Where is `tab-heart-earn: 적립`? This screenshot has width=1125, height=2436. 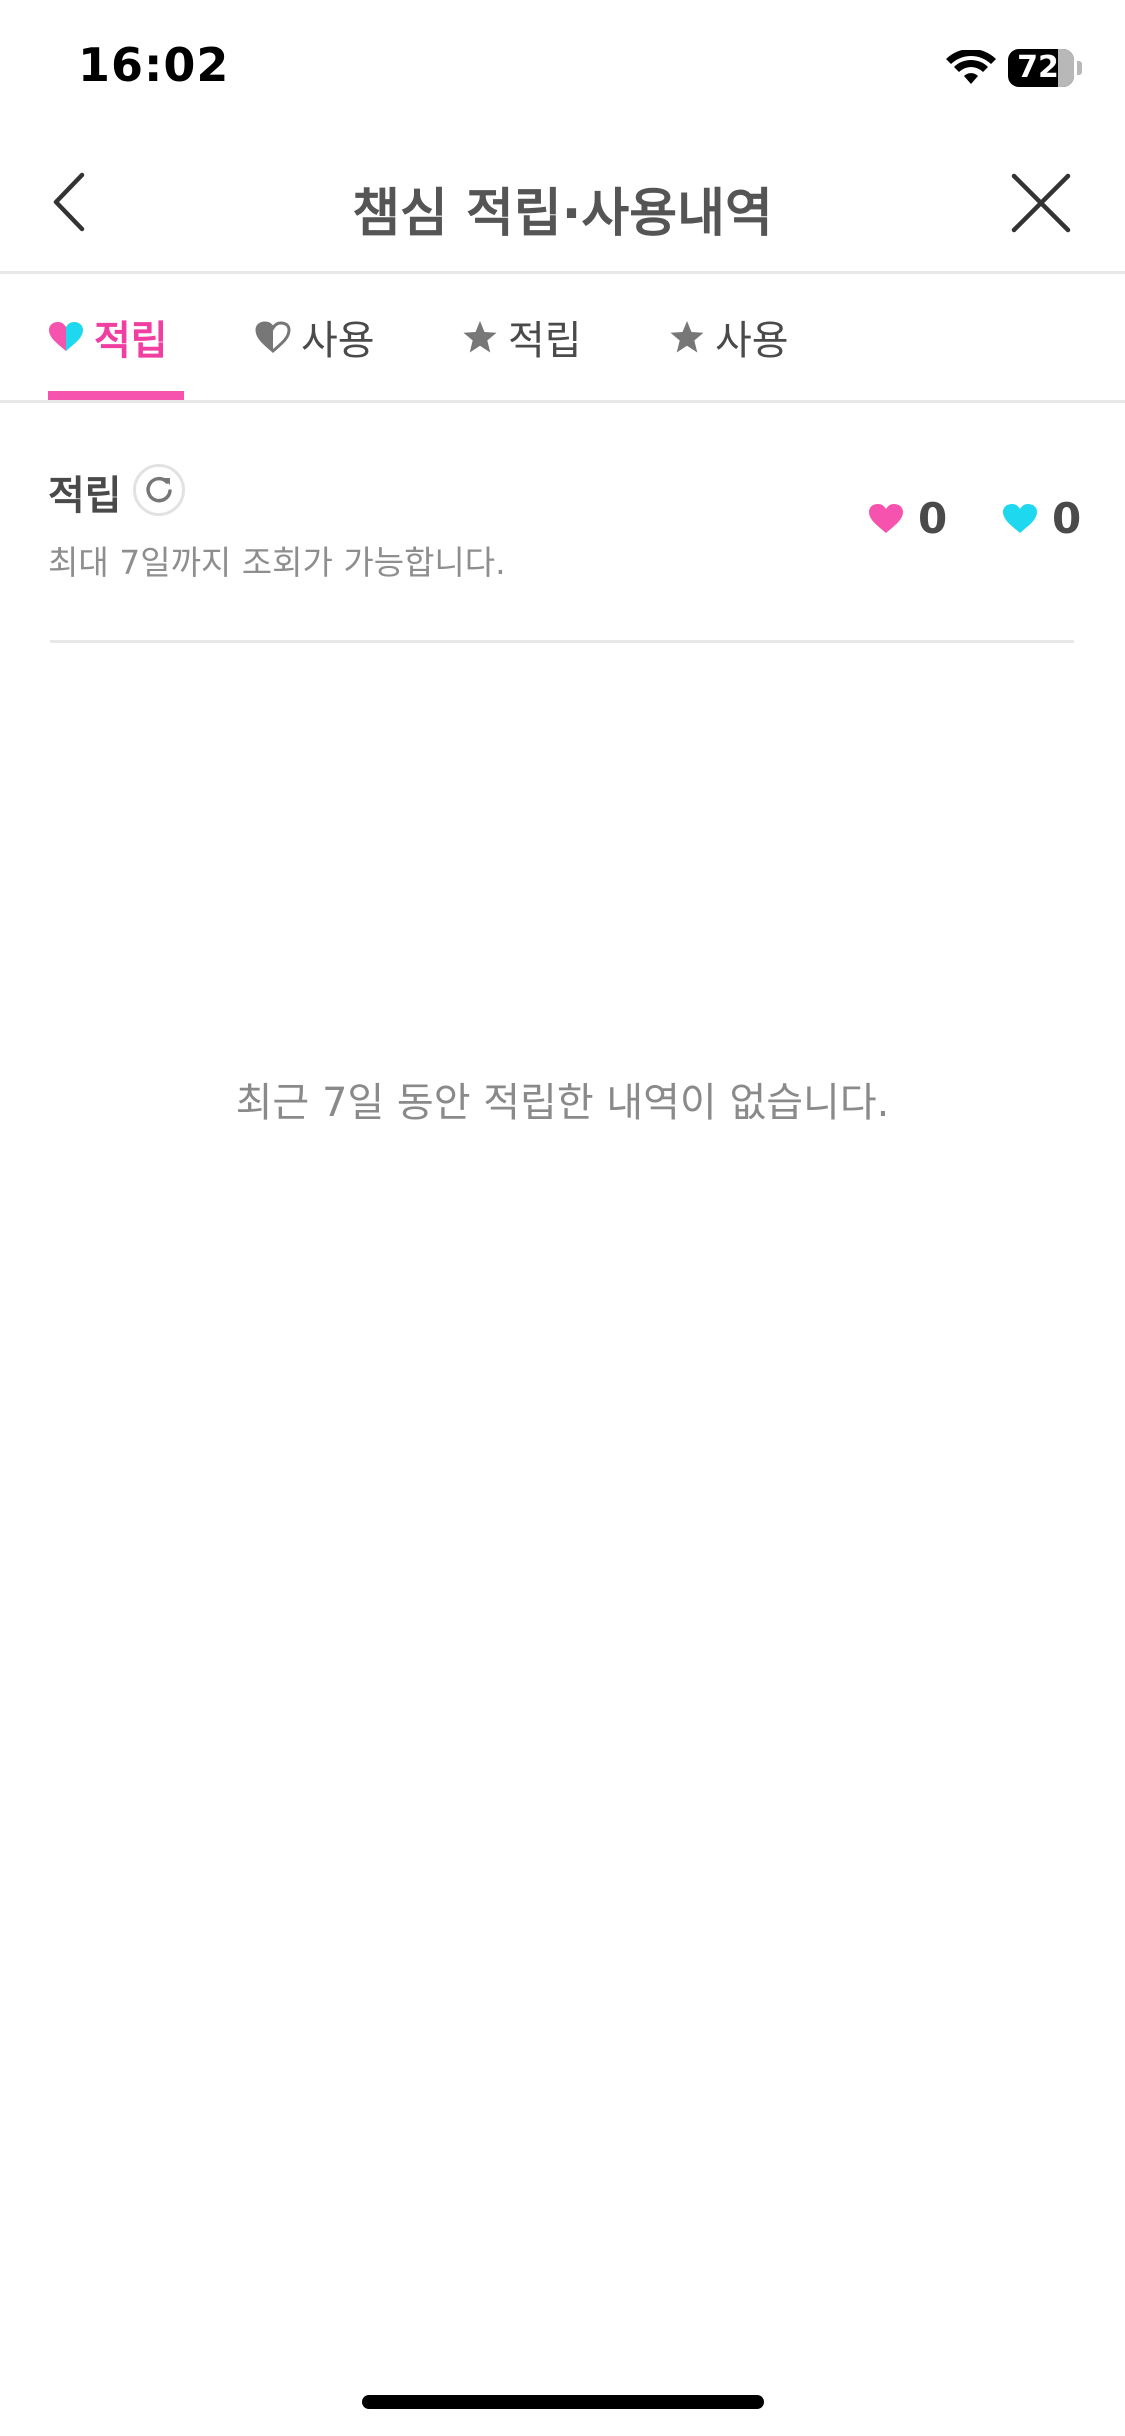
tab-heart-earn: 적립 is located at coordinates (108, 337).